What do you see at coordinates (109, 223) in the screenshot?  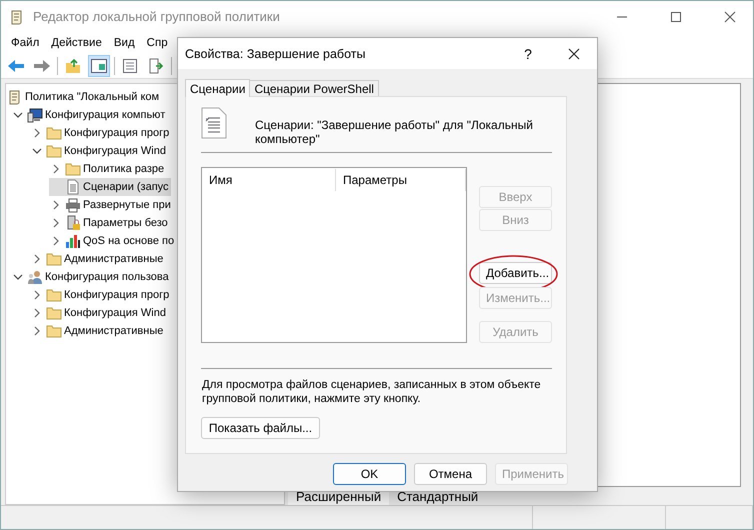 I see `tree-item: Параметры безо` at bounding box center [109, 223].